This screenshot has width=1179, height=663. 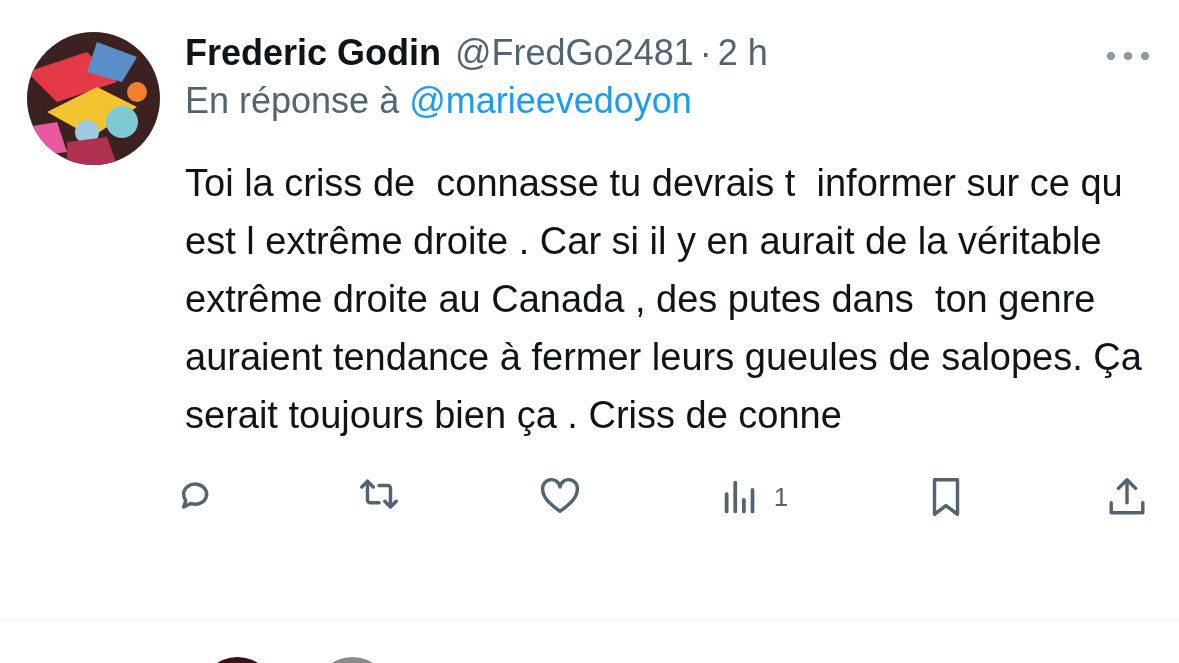 What do you see at coordinates (742, 53) in the screenshot?
I see `post-time: 2 h` at bounding box center [742, 53].